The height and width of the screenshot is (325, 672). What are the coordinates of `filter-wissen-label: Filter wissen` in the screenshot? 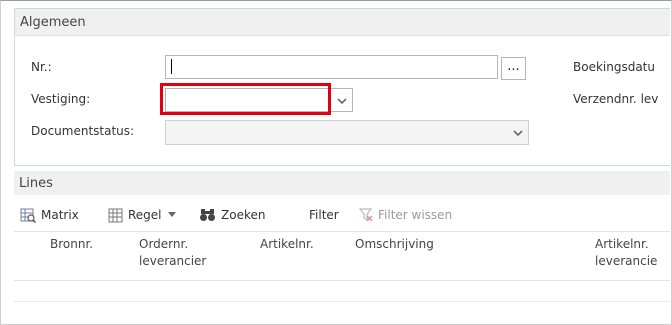 It's located at (415, 215).